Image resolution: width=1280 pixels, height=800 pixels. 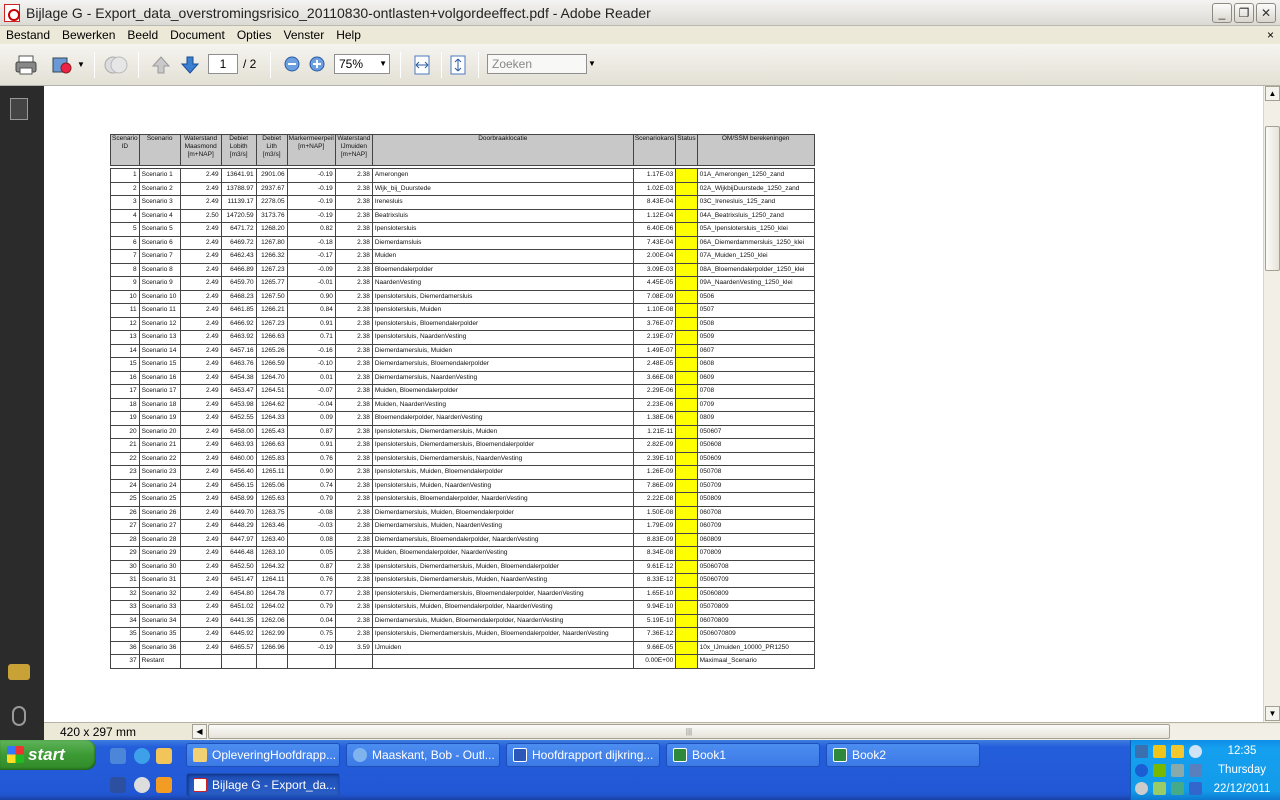 What do you see at coordinates (271, 391) in the screenshot?
I see `cell-debiet-lith: 1264.51` at bounding box center [271, 391].